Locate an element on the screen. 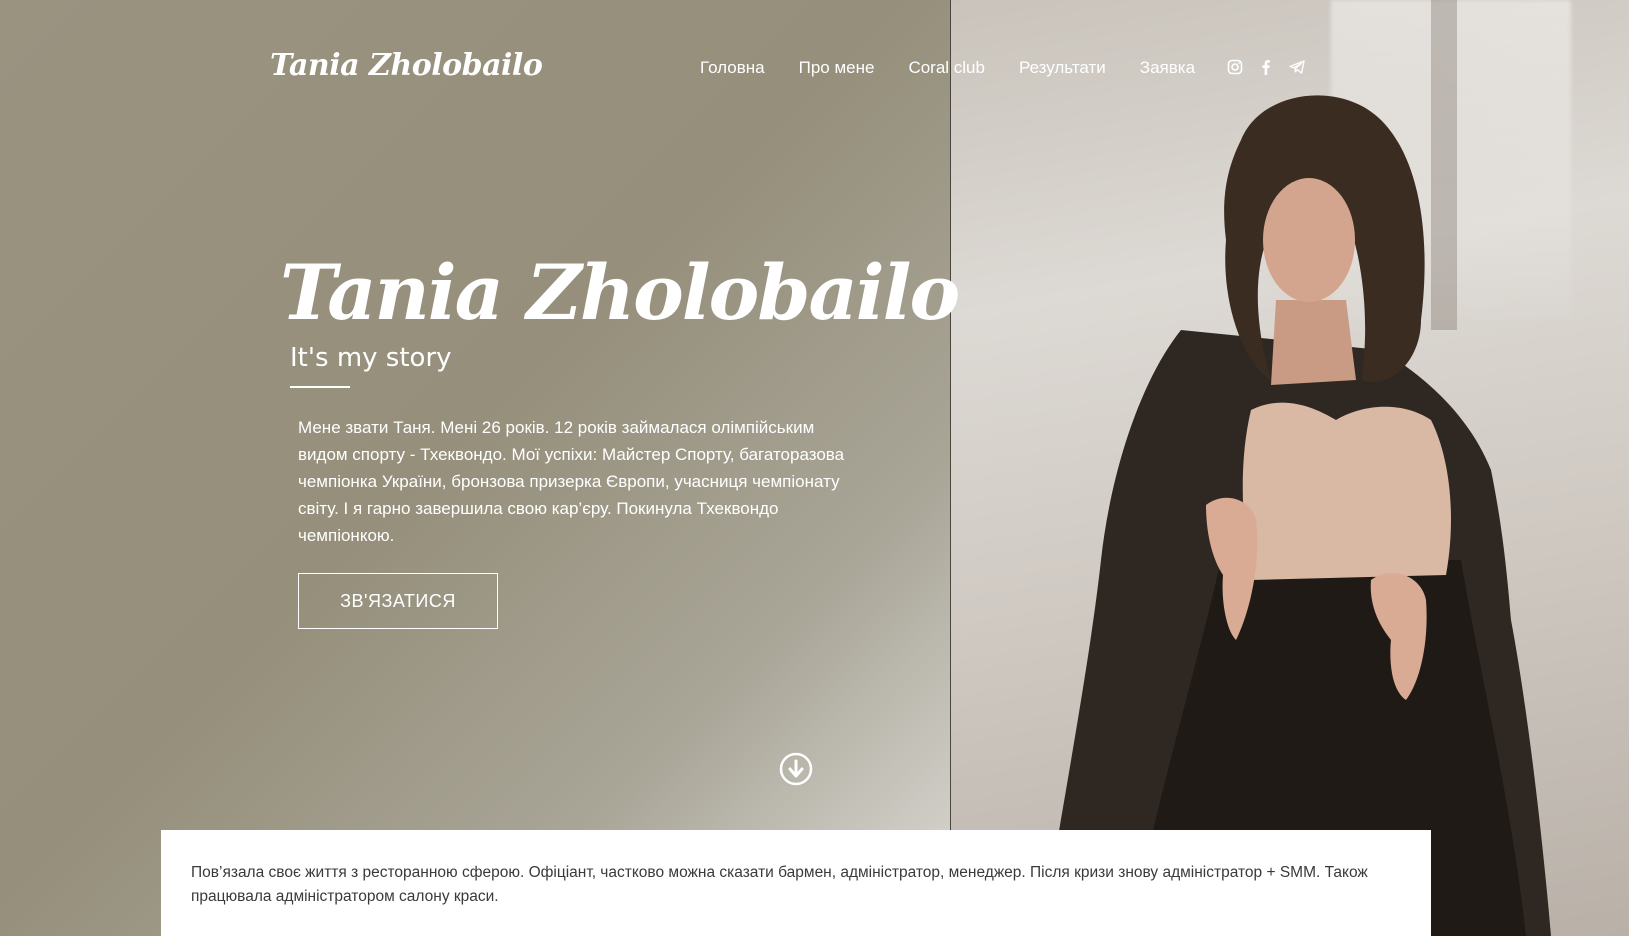  brand-logo: Tania Zholobailo is located at coordinates (406, 65).